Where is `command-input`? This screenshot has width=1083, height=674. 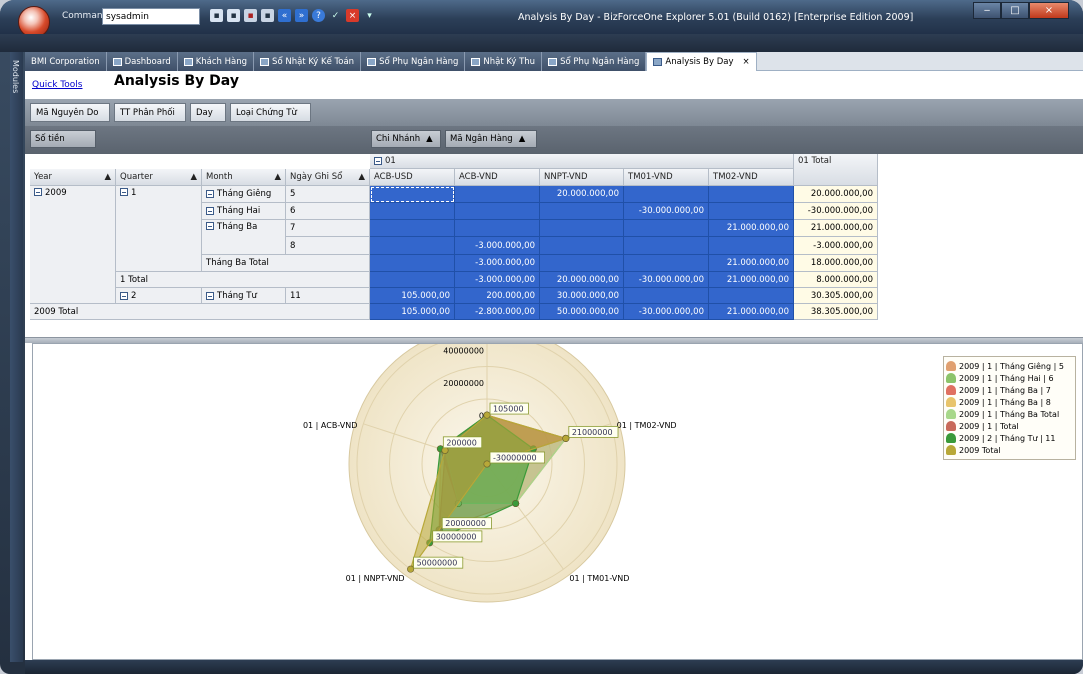
command-input is located at coordinates (151, 16).